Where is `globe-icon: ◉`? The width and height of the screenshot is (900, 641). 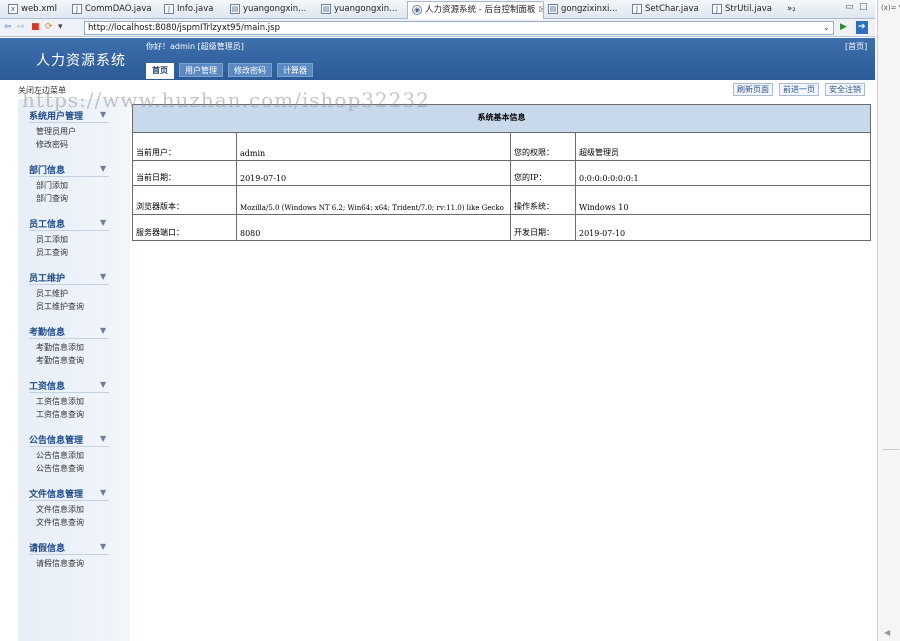 globe-icon: ◉ is located at coordinates (417, 10).